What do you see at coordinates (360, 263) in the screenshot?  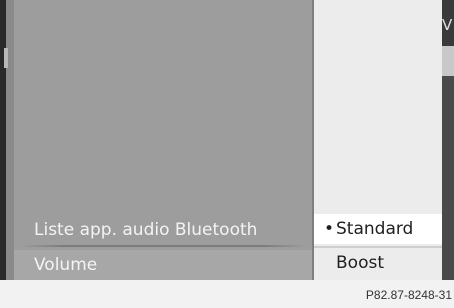 I see `option-label: Boost` at bounding box center [360, 263].